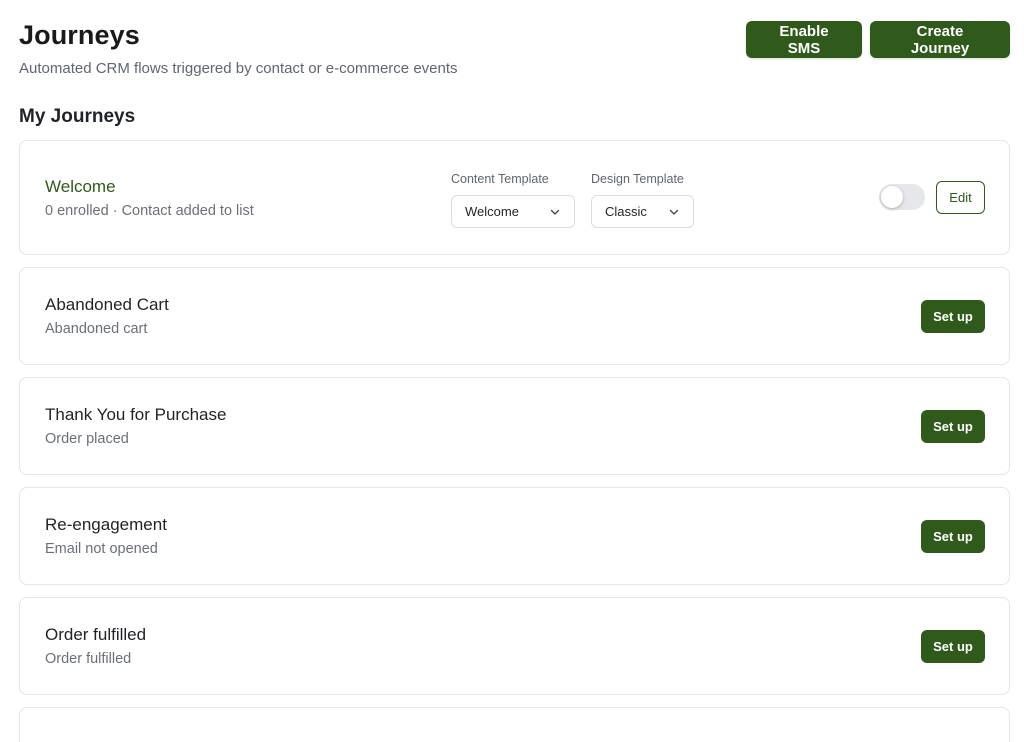 The height and width of the screenshot is (742, 1024). What do you see at coordinates (637, 179) in the screenshot?
I see `design-template-label: Design Template` at bounding box center [637, 179].